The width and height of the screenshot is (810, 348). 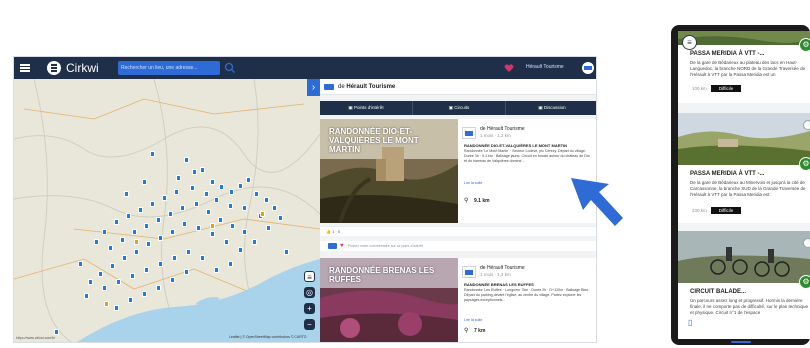 What do you see at coordinates (509, 68) in the screenshot?
I see `heart-icon` at bounding box center [509, 68].